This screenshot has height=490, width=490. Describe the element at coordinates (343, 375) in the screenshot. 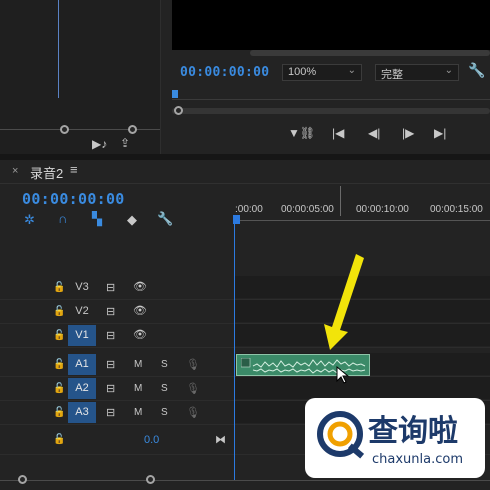

I see `mouse-cursor-icon` at that location.